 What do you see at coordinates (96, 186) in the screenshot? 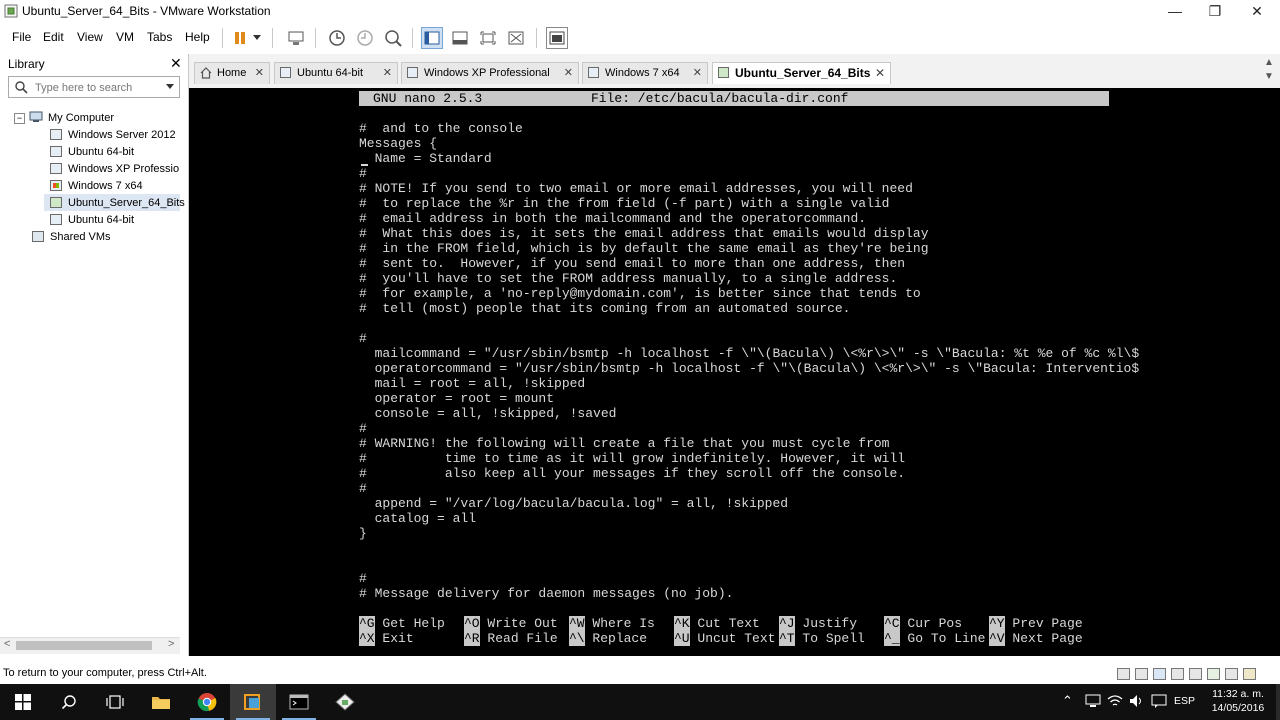
I see `tree-item-vm: Windows 7 x64` at bounding box center [96, 186].